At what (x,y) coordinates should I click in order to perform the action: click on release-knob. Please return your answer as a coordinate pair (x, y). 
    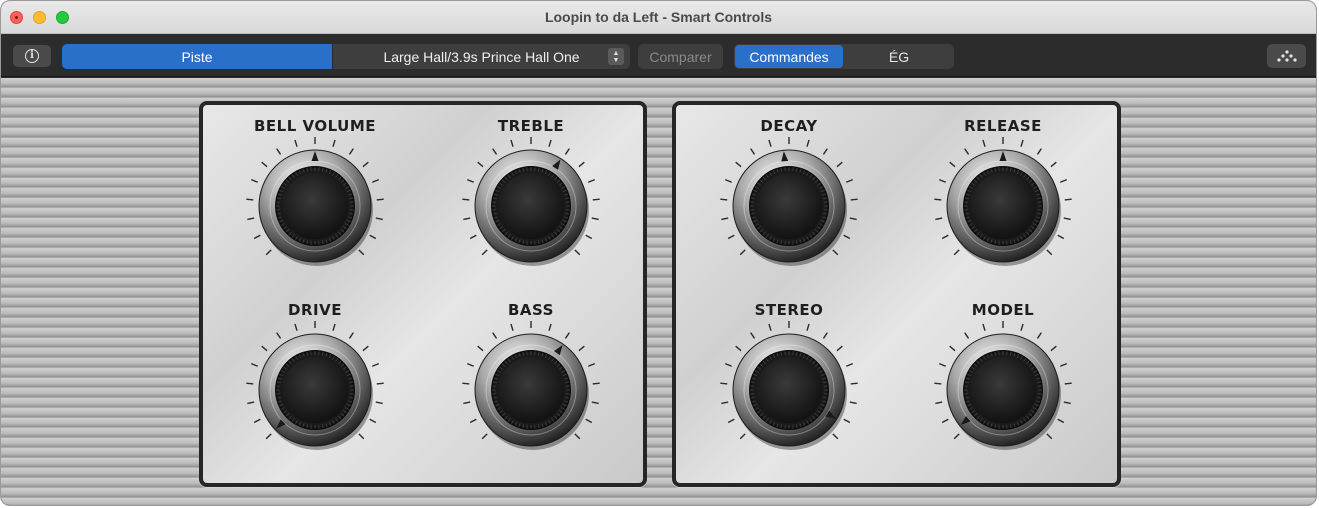
    Looking at the image, I should click on (1003, 206).